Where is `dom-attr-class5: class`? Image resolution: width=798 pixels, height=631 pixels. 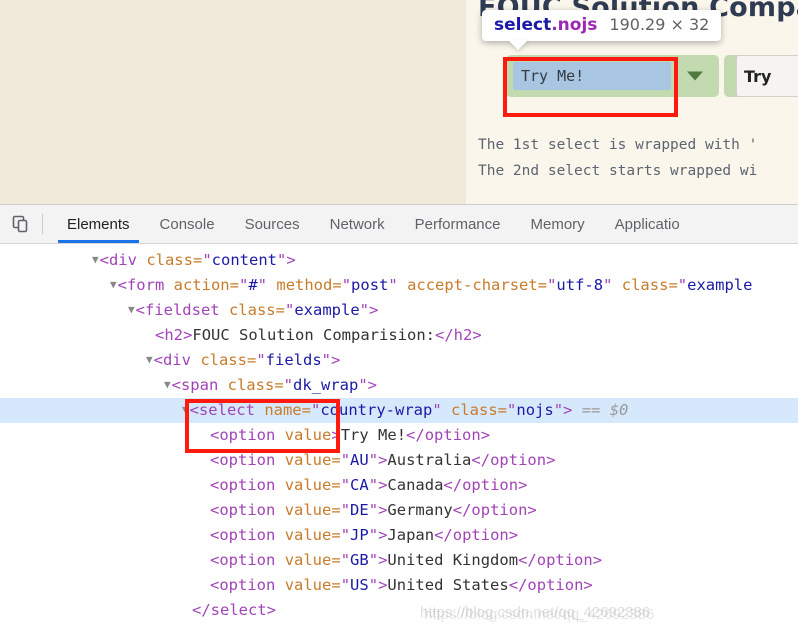 dom-attr-class5: class is located at coordinates (251, 385).